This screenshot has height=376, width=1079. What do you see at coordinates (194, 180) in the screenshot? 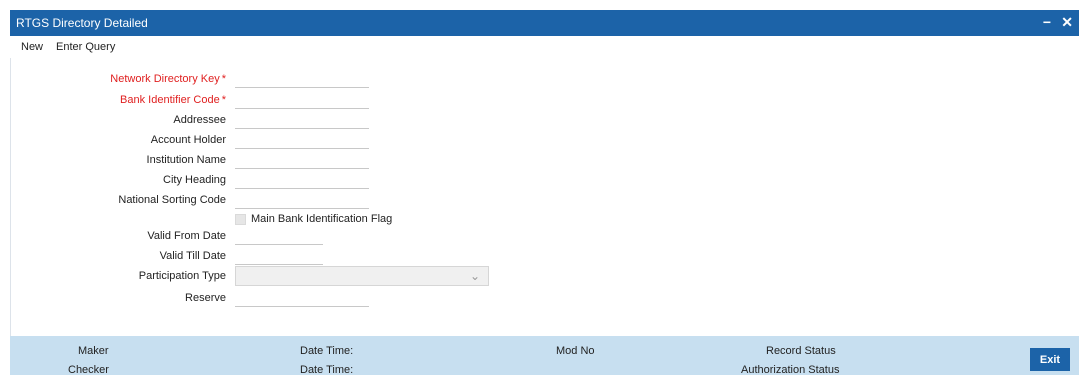
I see `city-heading-label: City Heading` at bounding box center [194, 180].